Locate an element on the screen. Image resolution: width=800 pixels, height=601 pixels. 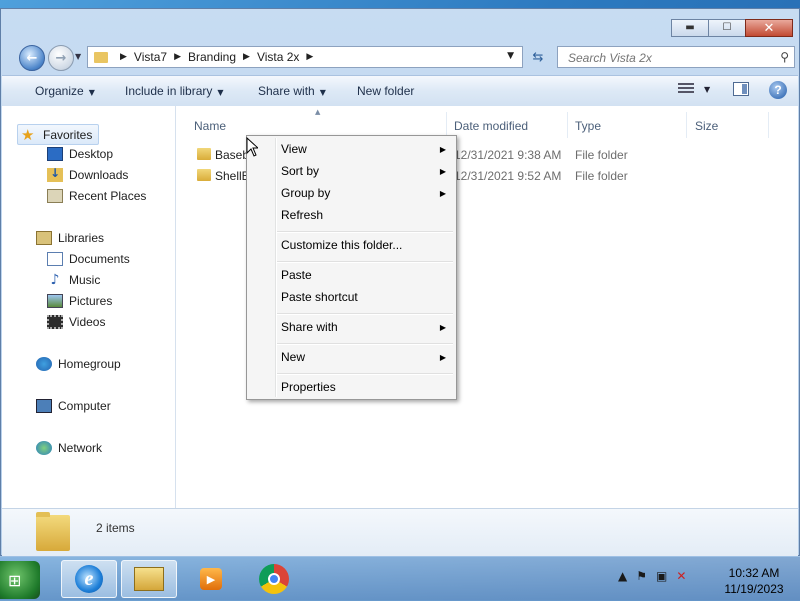
file-name: Baseb is located at coordinates (232, 155).